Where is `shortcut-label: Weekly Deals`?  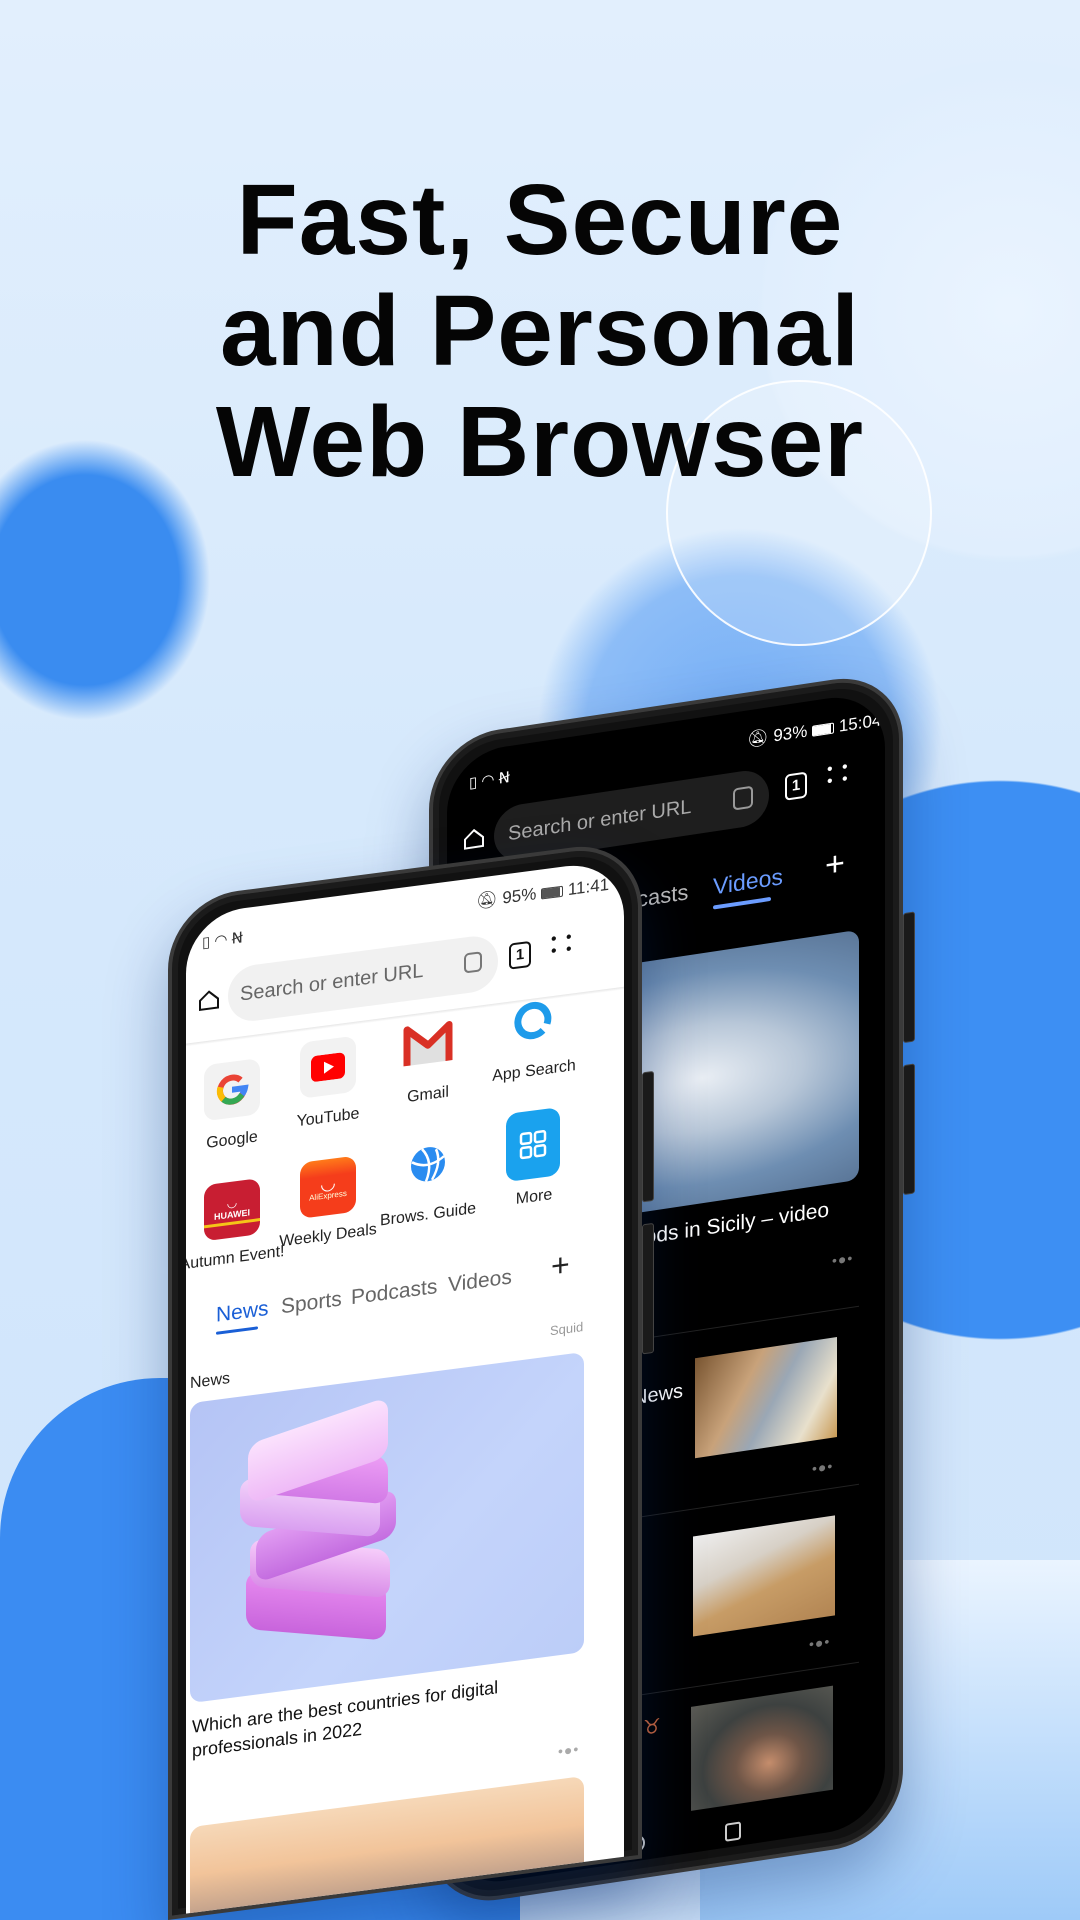 shortcut-label: Weekly Deals is located at coordinates (328, 1235).